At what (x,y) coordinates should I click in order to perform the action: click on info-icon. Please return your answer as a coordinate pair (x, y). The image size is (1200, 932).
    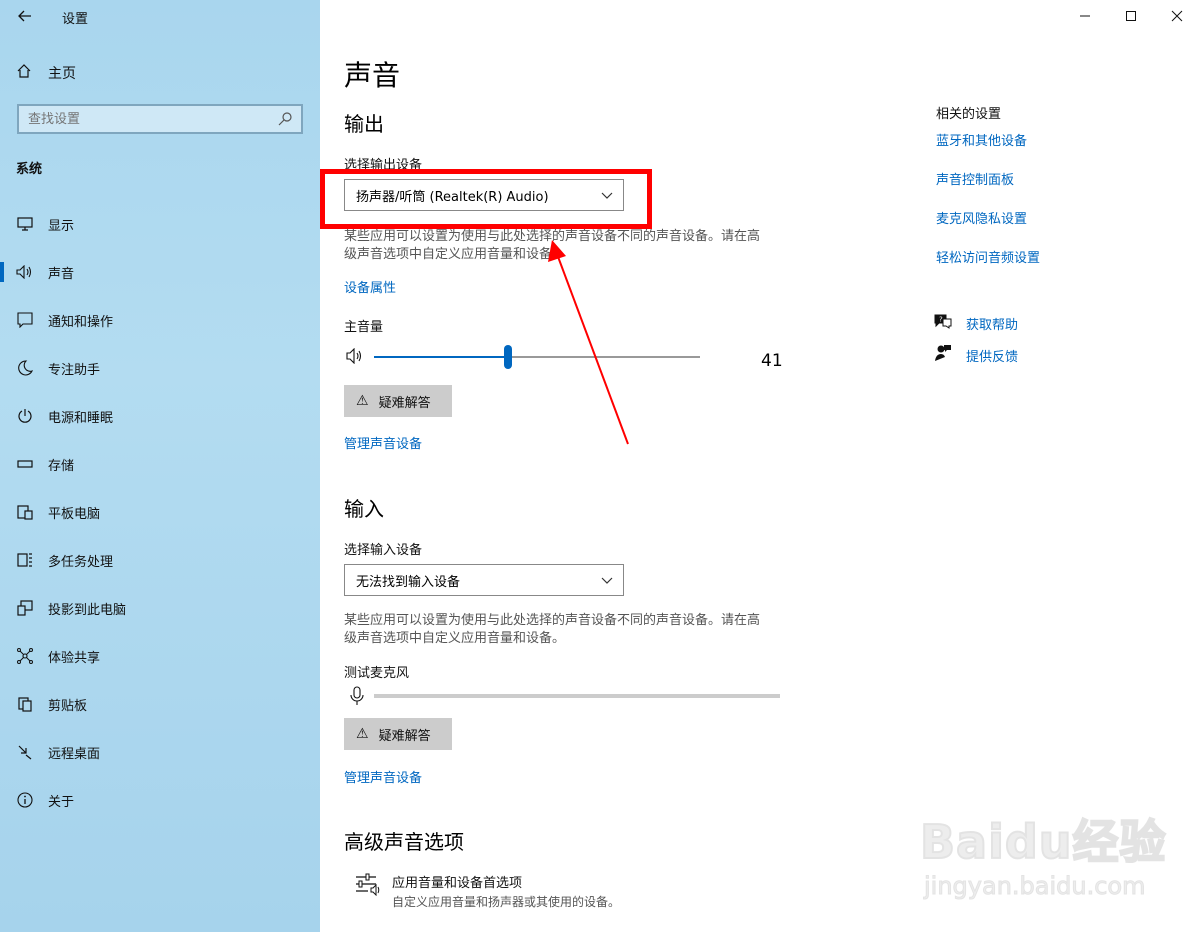
    Looking at the image, I should click on (25, 800).